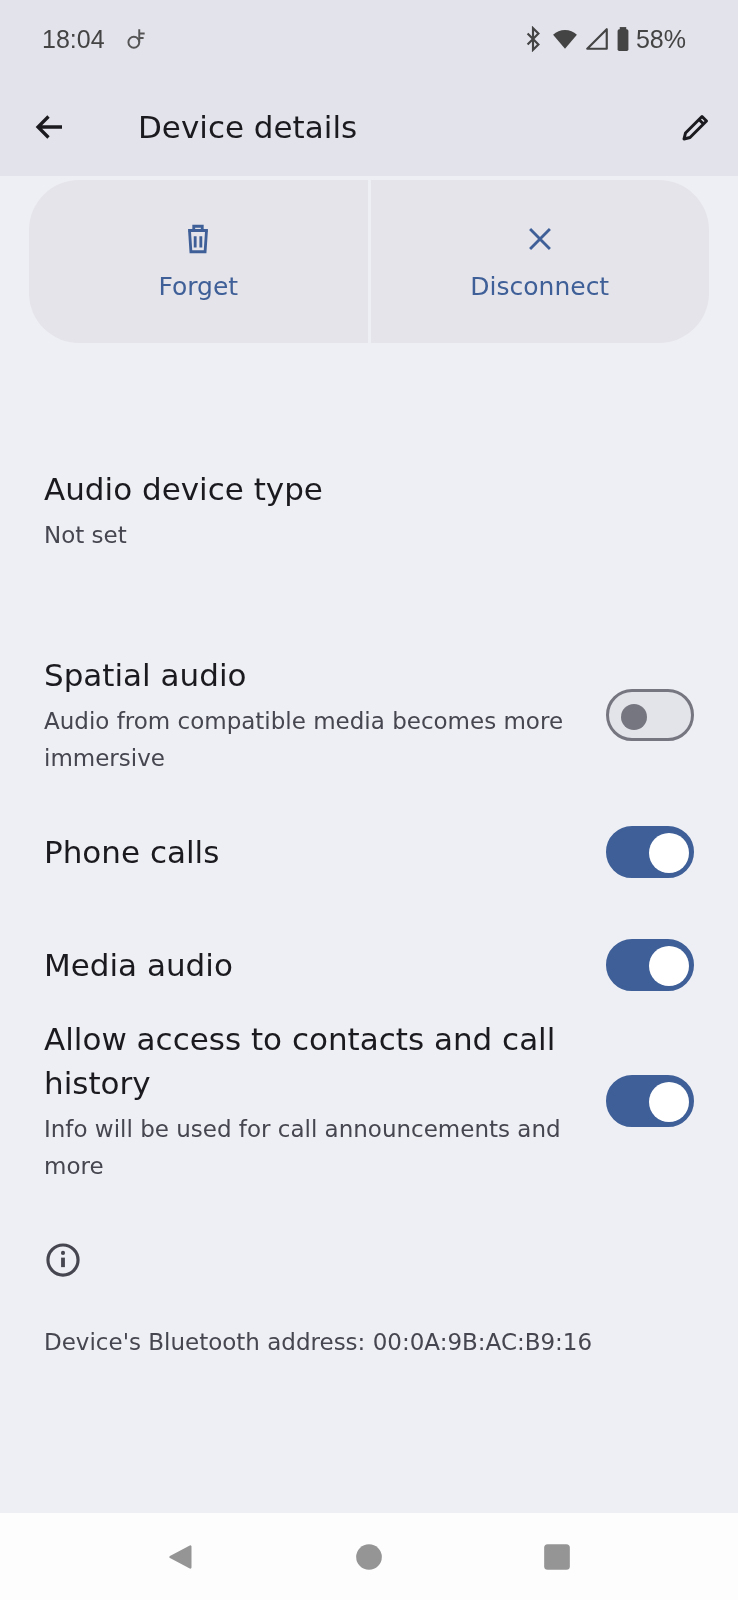  I want to click on setting-title: Media audio, so click(138, 965).